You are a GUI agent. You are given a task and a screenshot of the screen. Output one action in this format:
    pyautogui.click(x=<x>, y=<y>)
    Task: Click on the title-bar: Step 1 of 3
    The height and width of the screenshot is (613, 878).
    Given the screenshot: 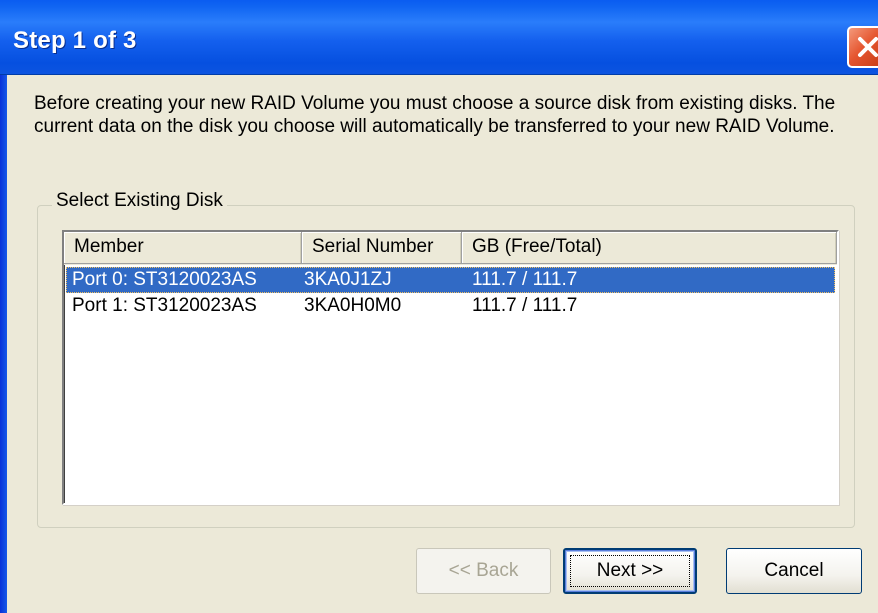 What is the action you would take?
    pyautogui.click(x=439, y=37)
    